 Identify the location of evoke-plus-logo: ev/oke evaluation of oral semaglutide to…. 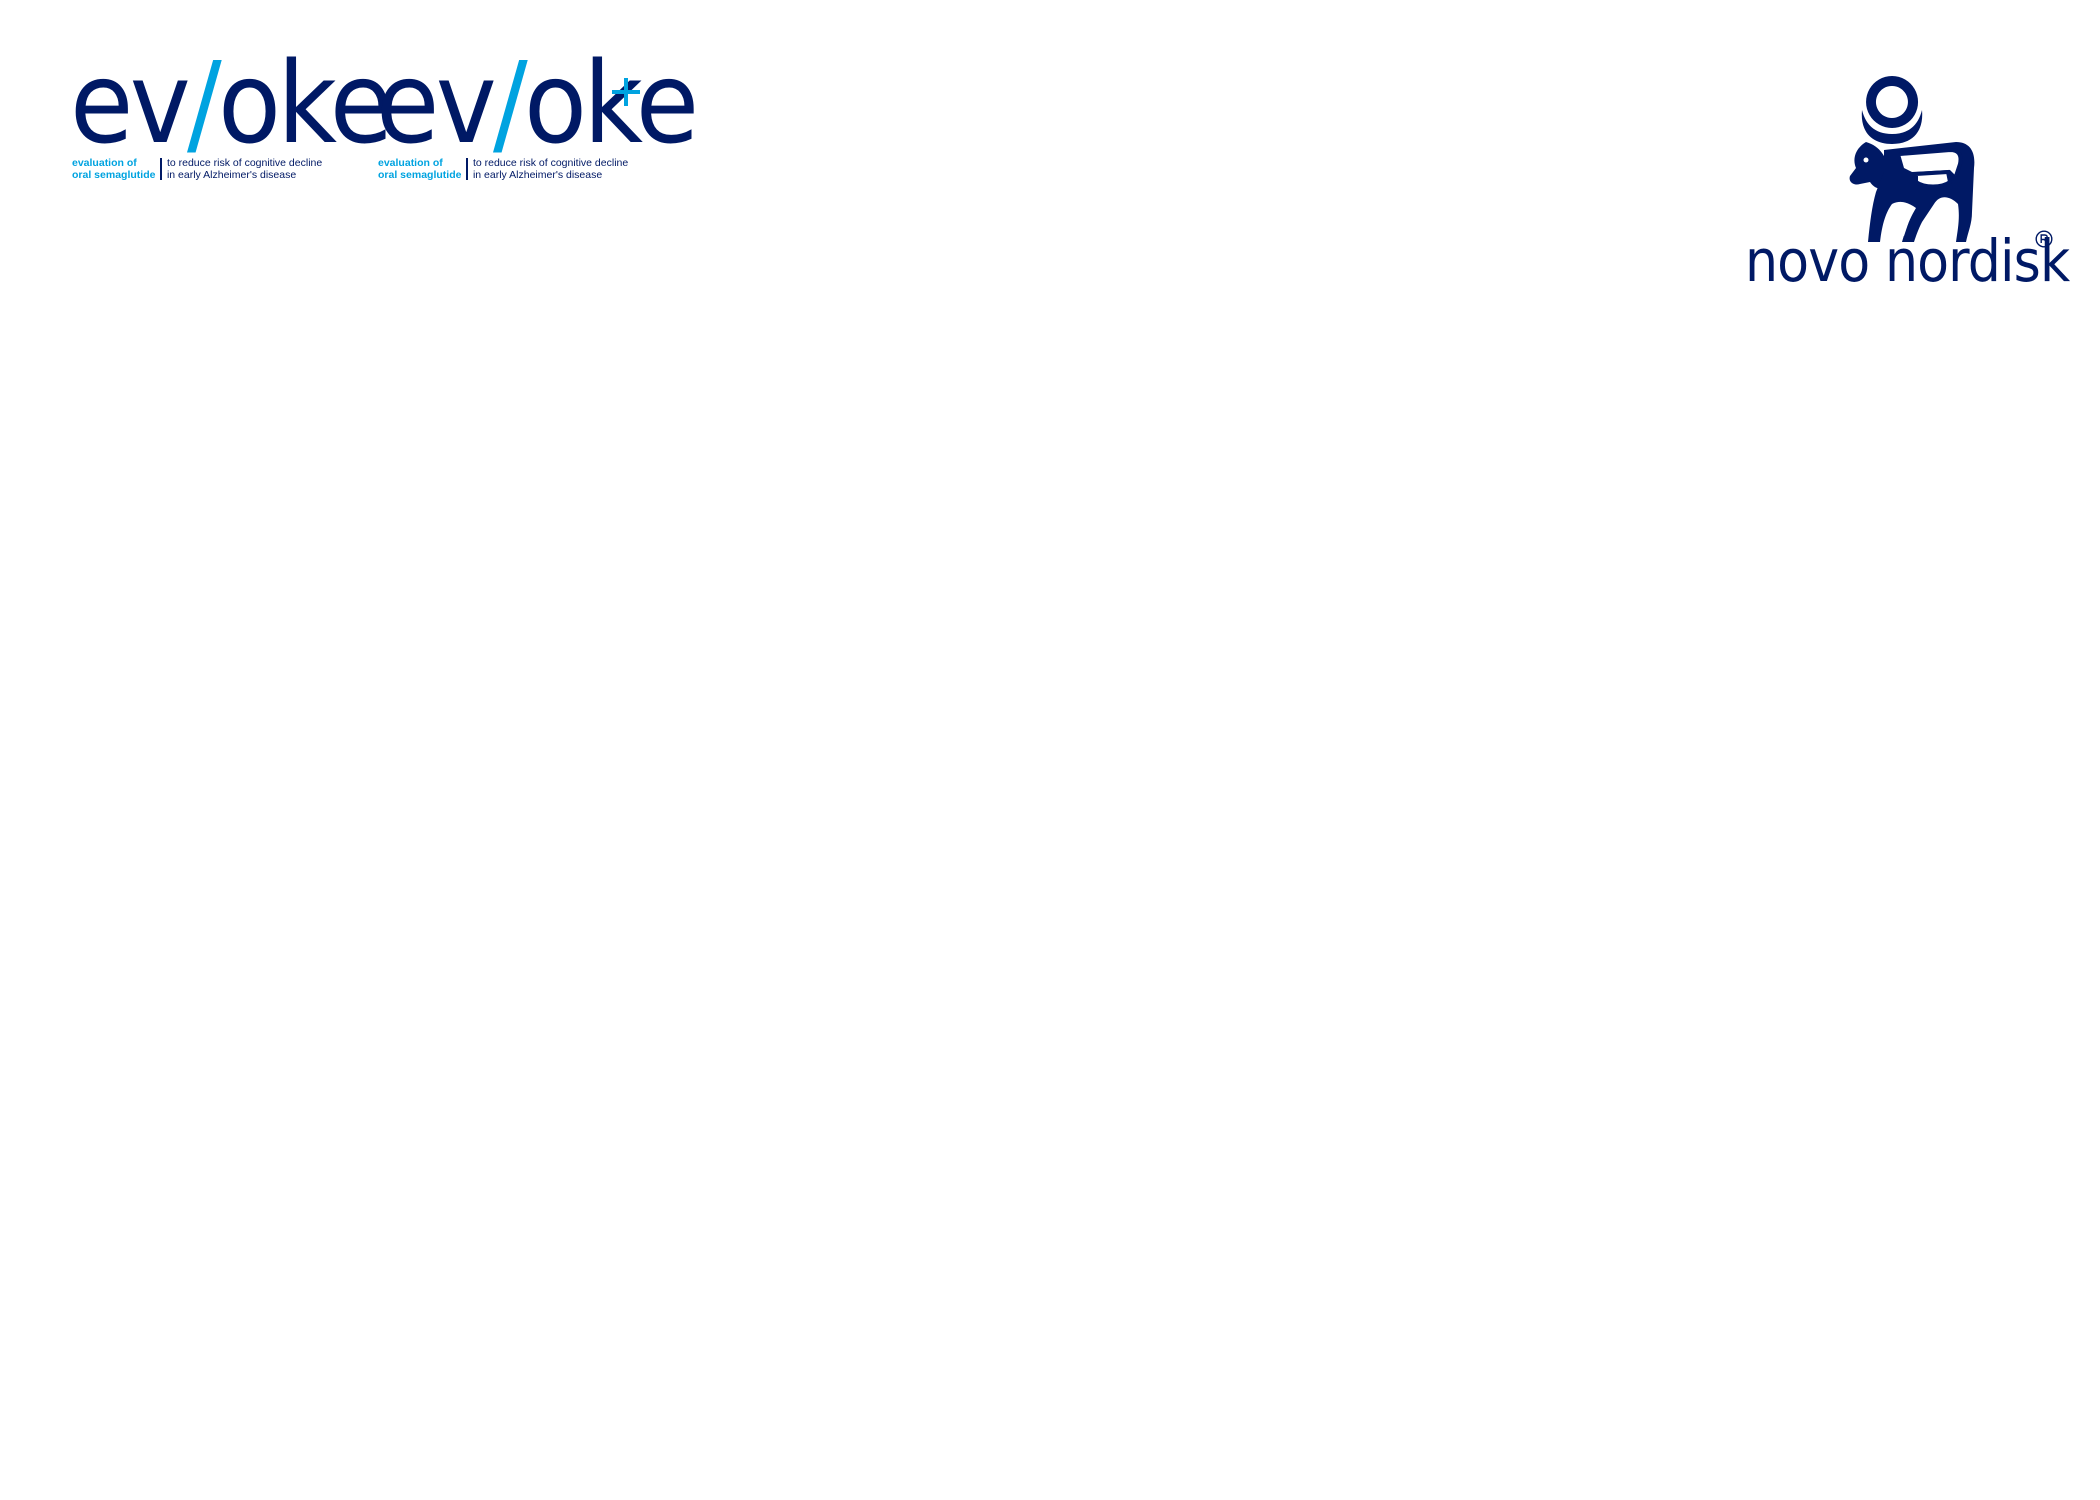
(537, 120).